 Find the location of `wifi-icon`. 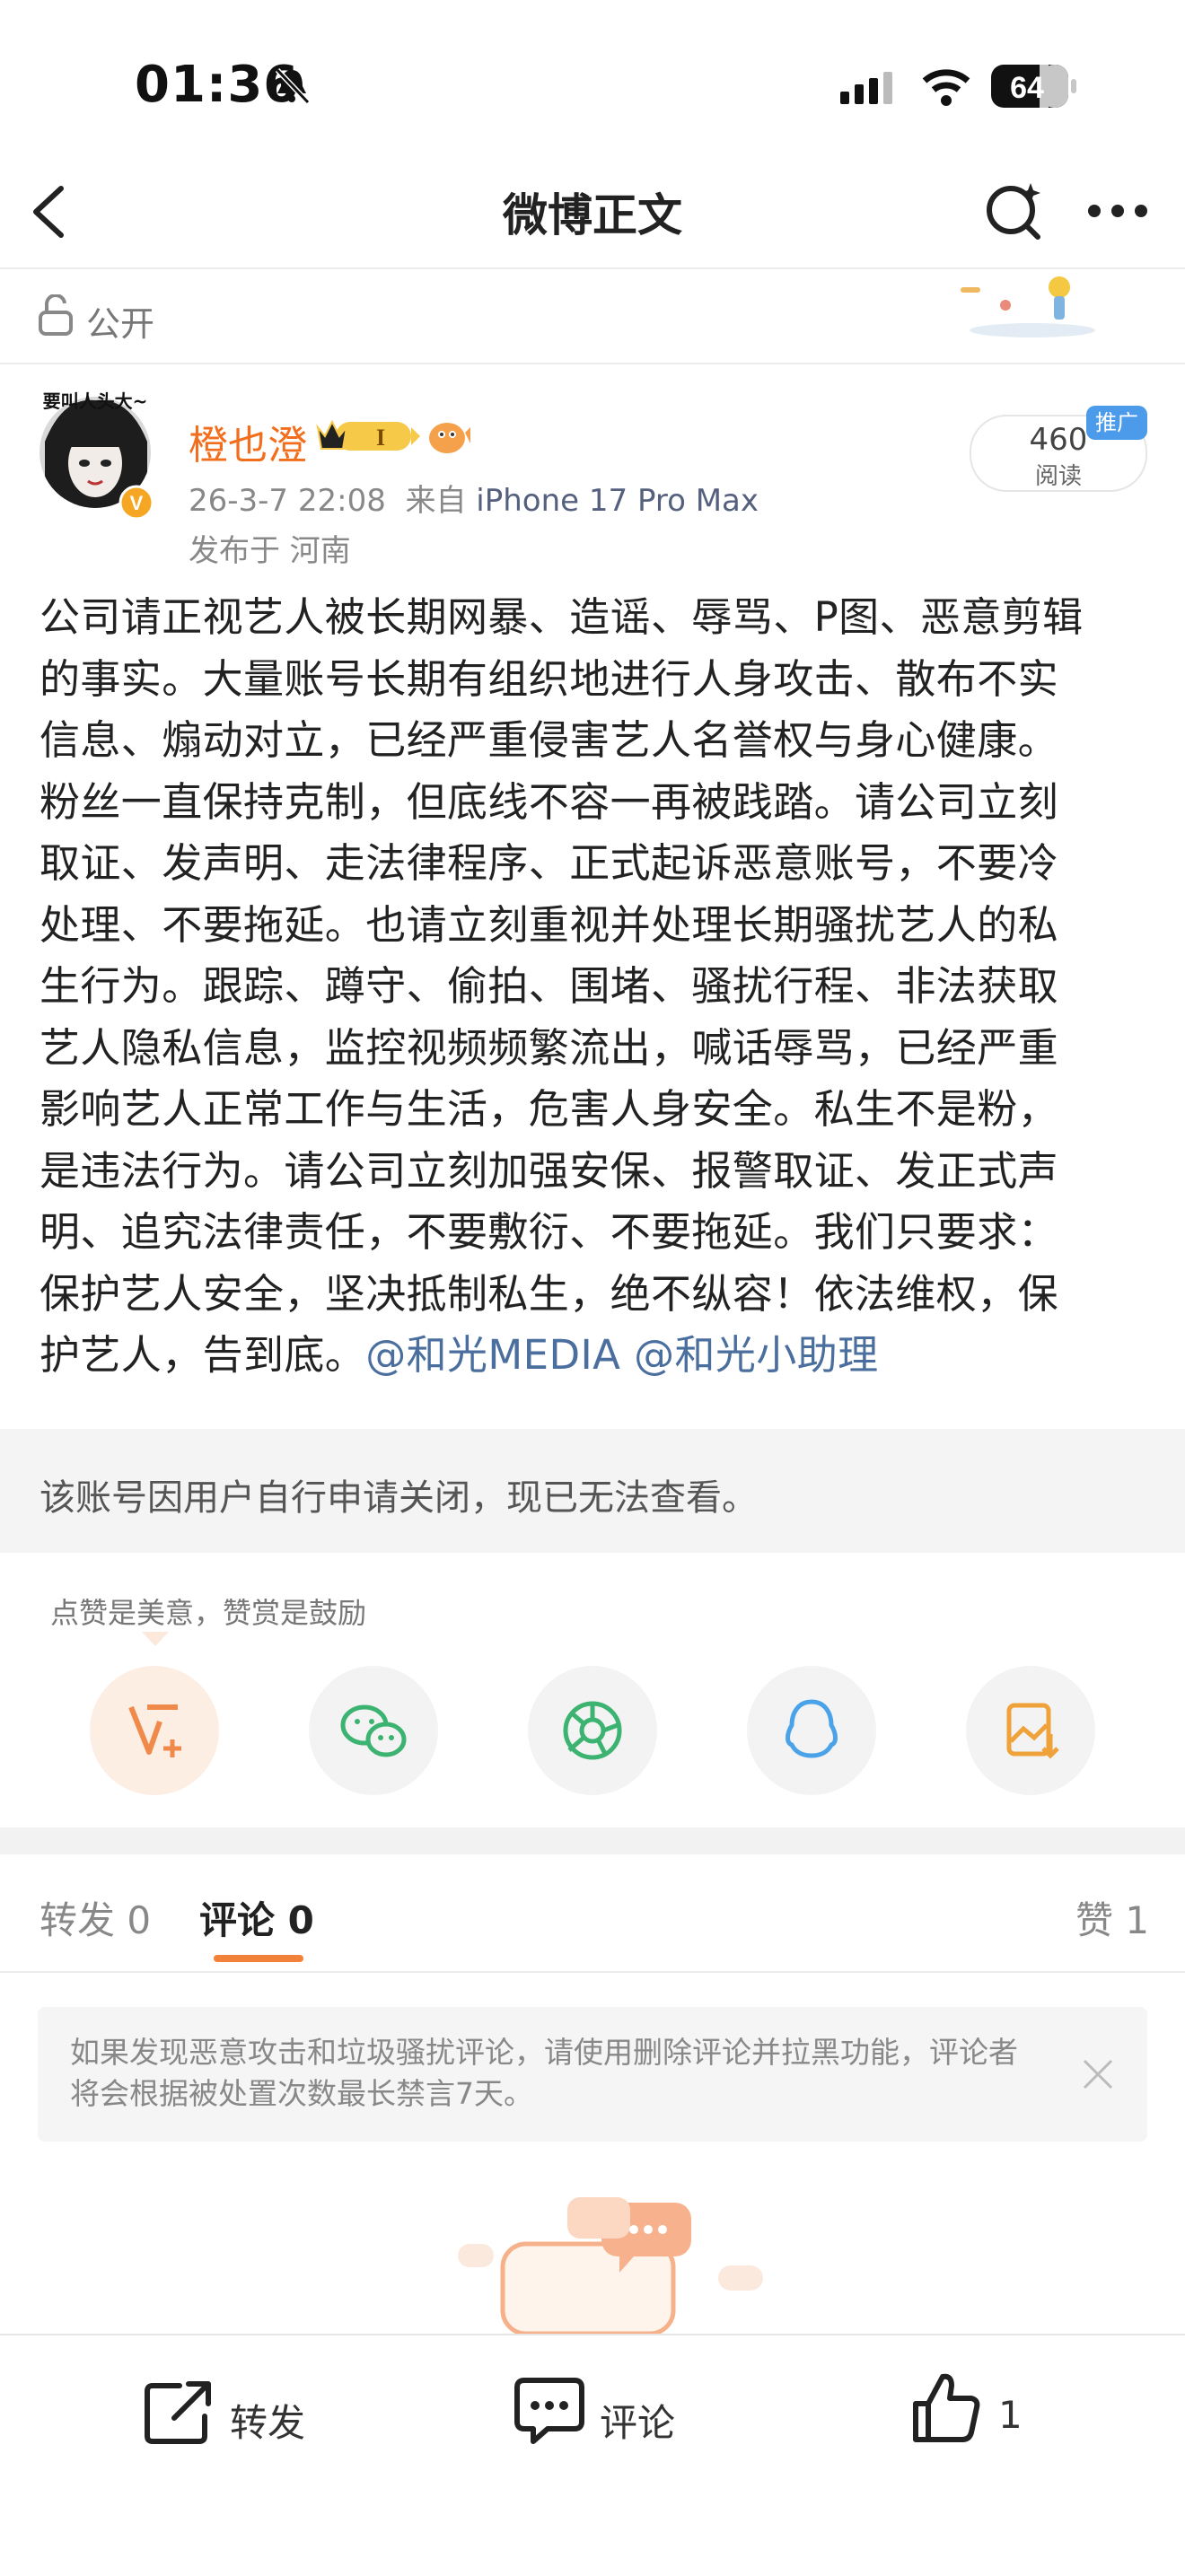

wifi-icon is located at coordinates (946, 87).